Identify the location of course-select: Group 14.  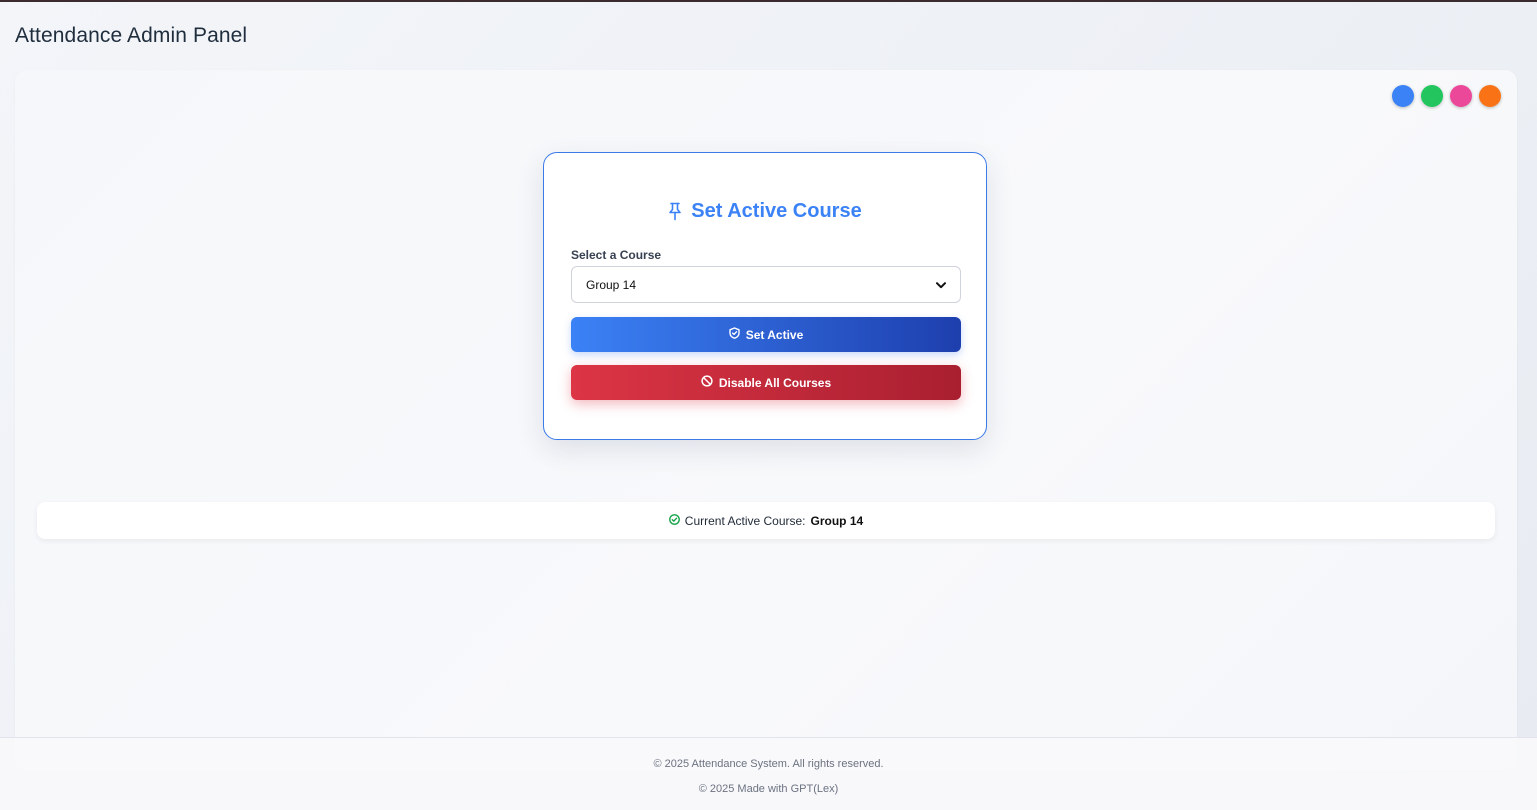
(766, 284).